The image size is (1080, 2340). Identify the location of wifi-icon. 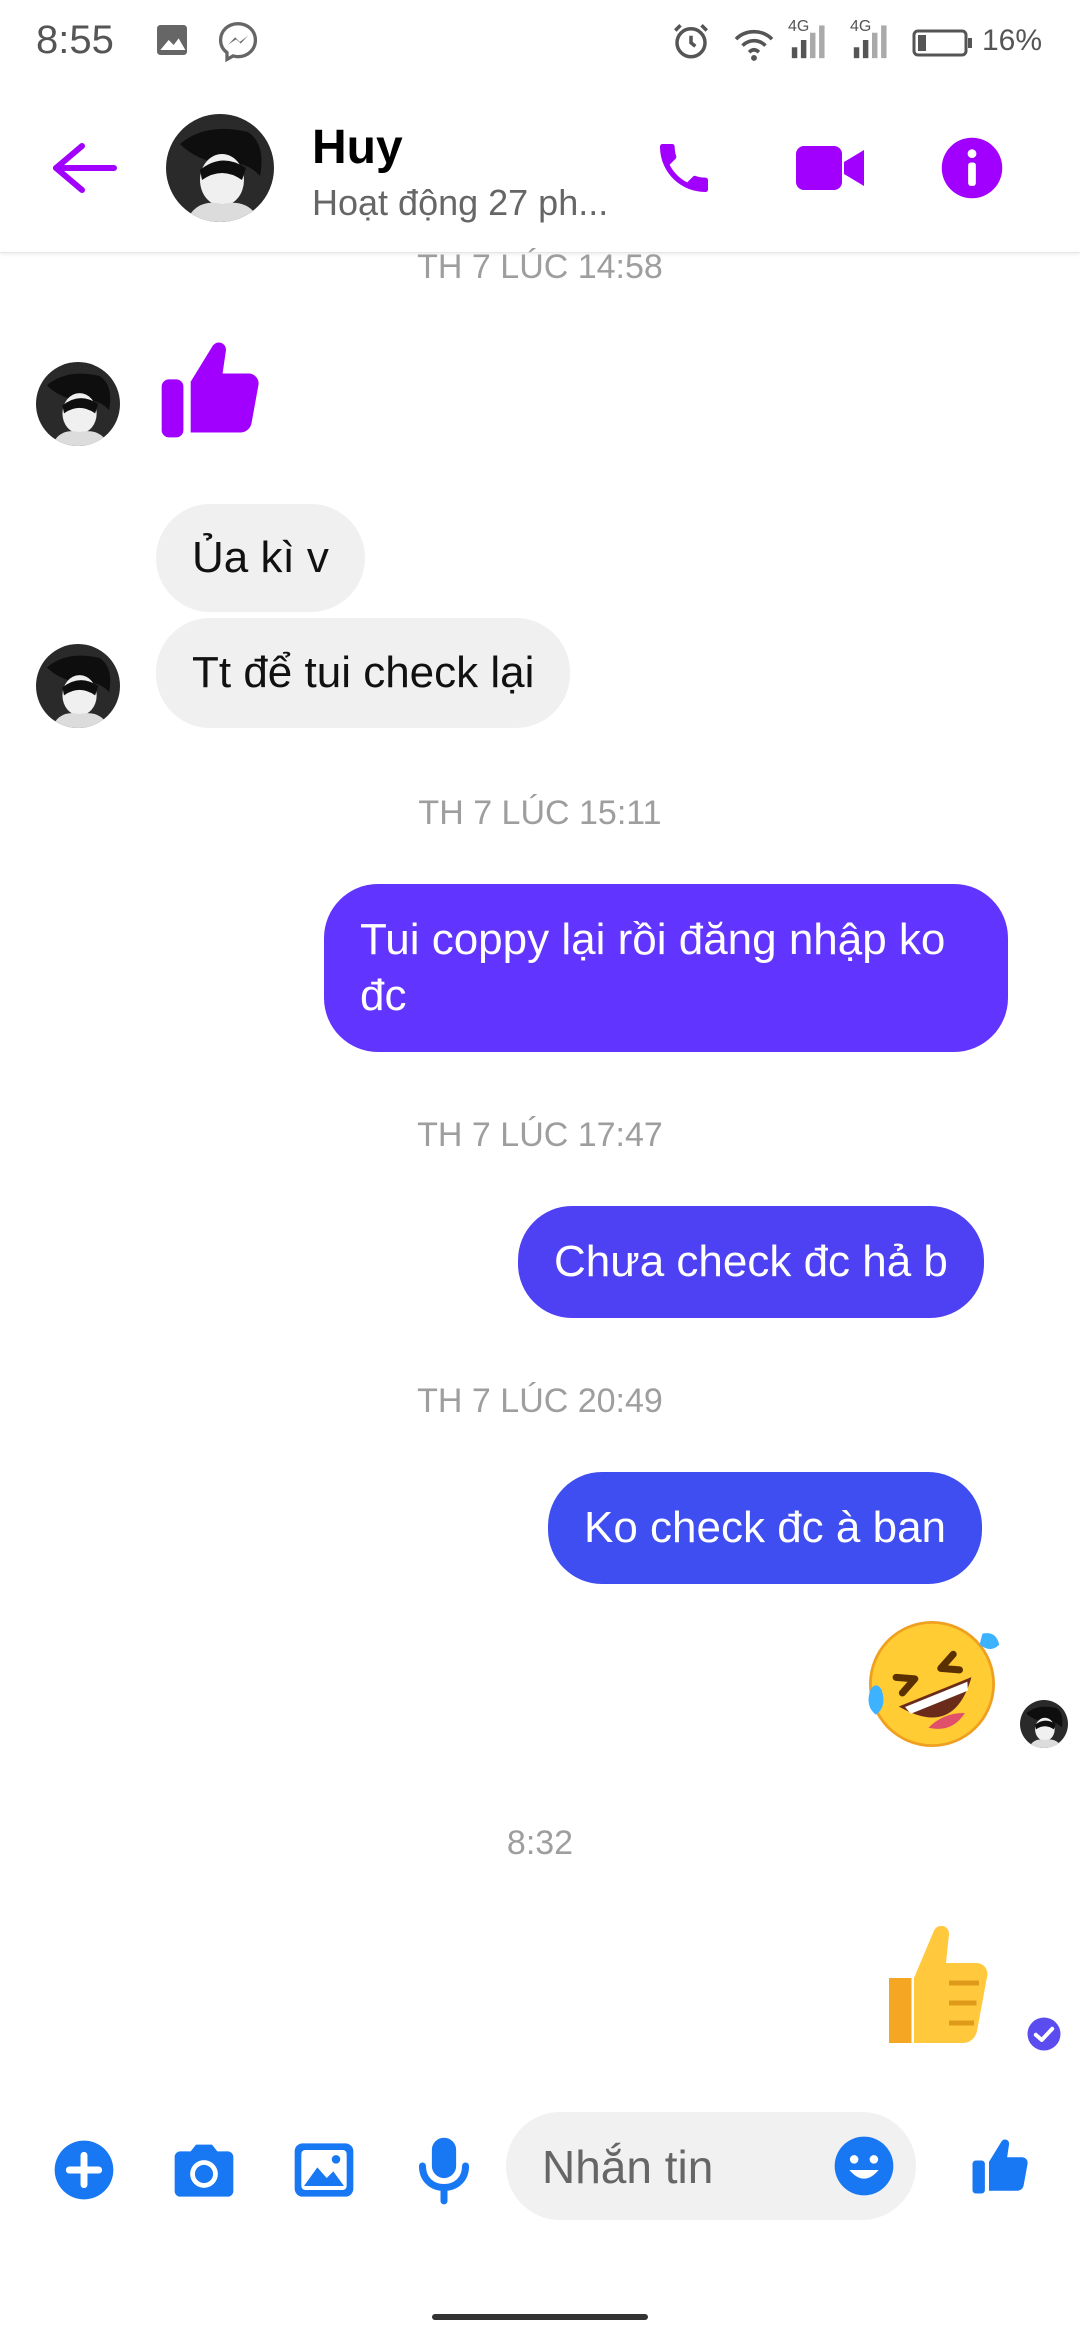
(754, 45).